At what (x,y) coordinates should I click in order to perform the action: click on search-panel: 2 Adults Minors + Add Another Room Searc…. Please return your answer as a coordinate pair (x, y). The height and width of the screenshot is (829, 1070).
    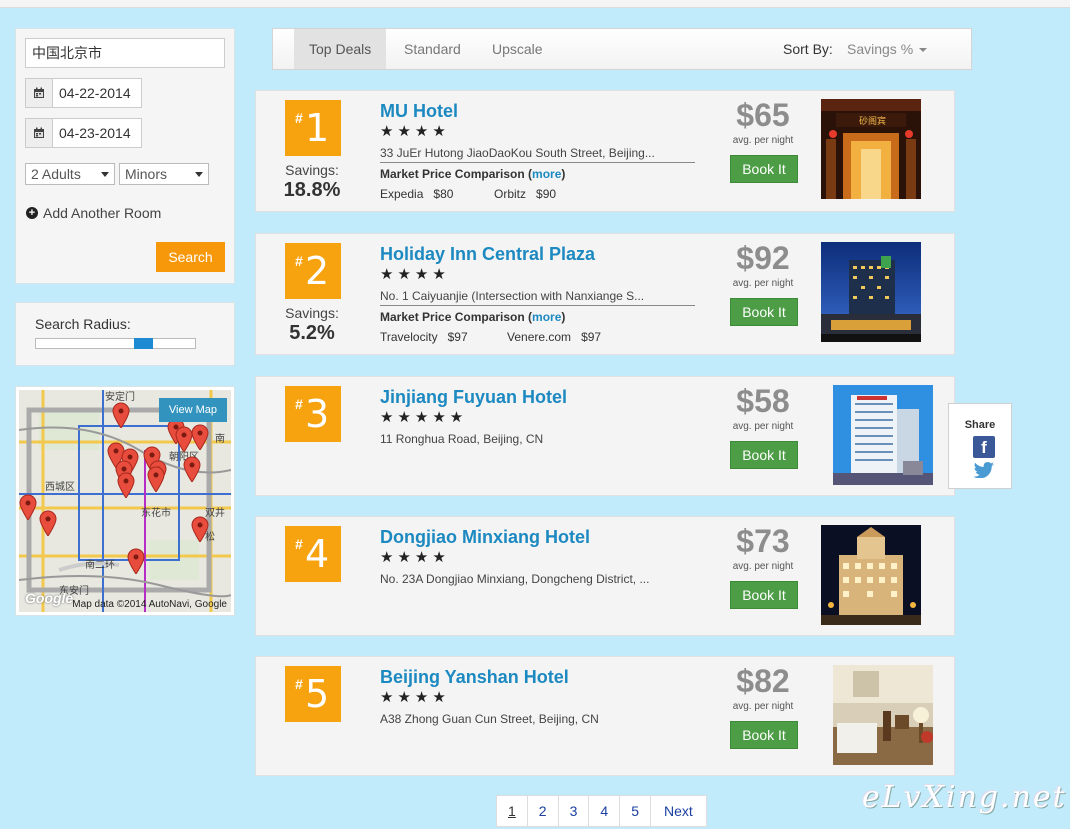
    Looking at the image, I should click on (125, 156).